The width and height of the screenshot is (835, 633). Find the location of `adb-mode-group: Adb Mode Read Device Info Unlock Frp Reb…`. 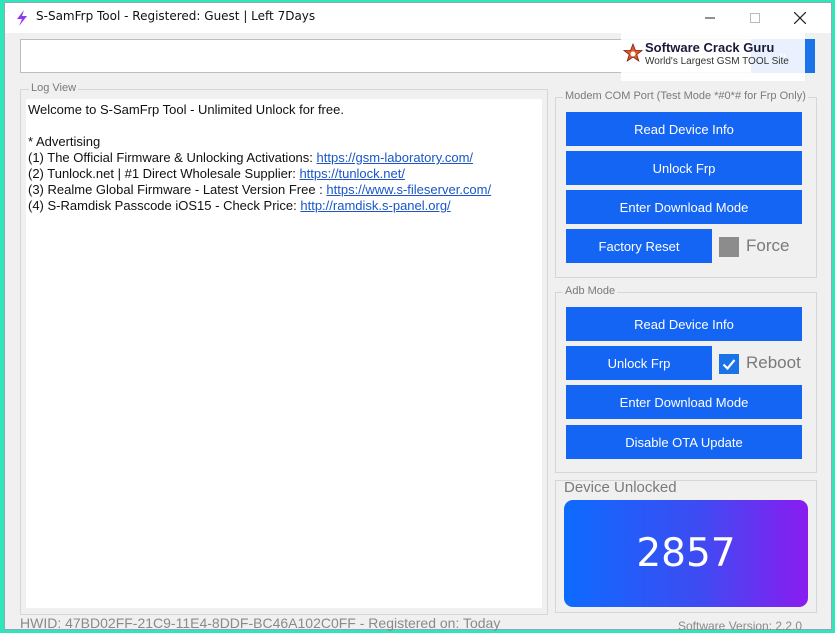

adb-mode-group: Adb Mode Read Device Info Unlock Frp Reb… is located at coordinates (686, 379).